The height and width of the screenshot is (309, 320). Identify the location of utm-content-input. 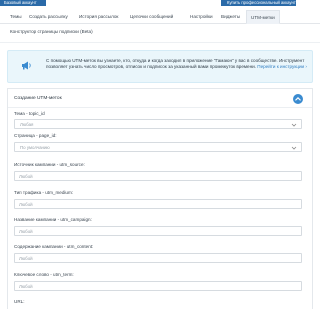
(158, 258).